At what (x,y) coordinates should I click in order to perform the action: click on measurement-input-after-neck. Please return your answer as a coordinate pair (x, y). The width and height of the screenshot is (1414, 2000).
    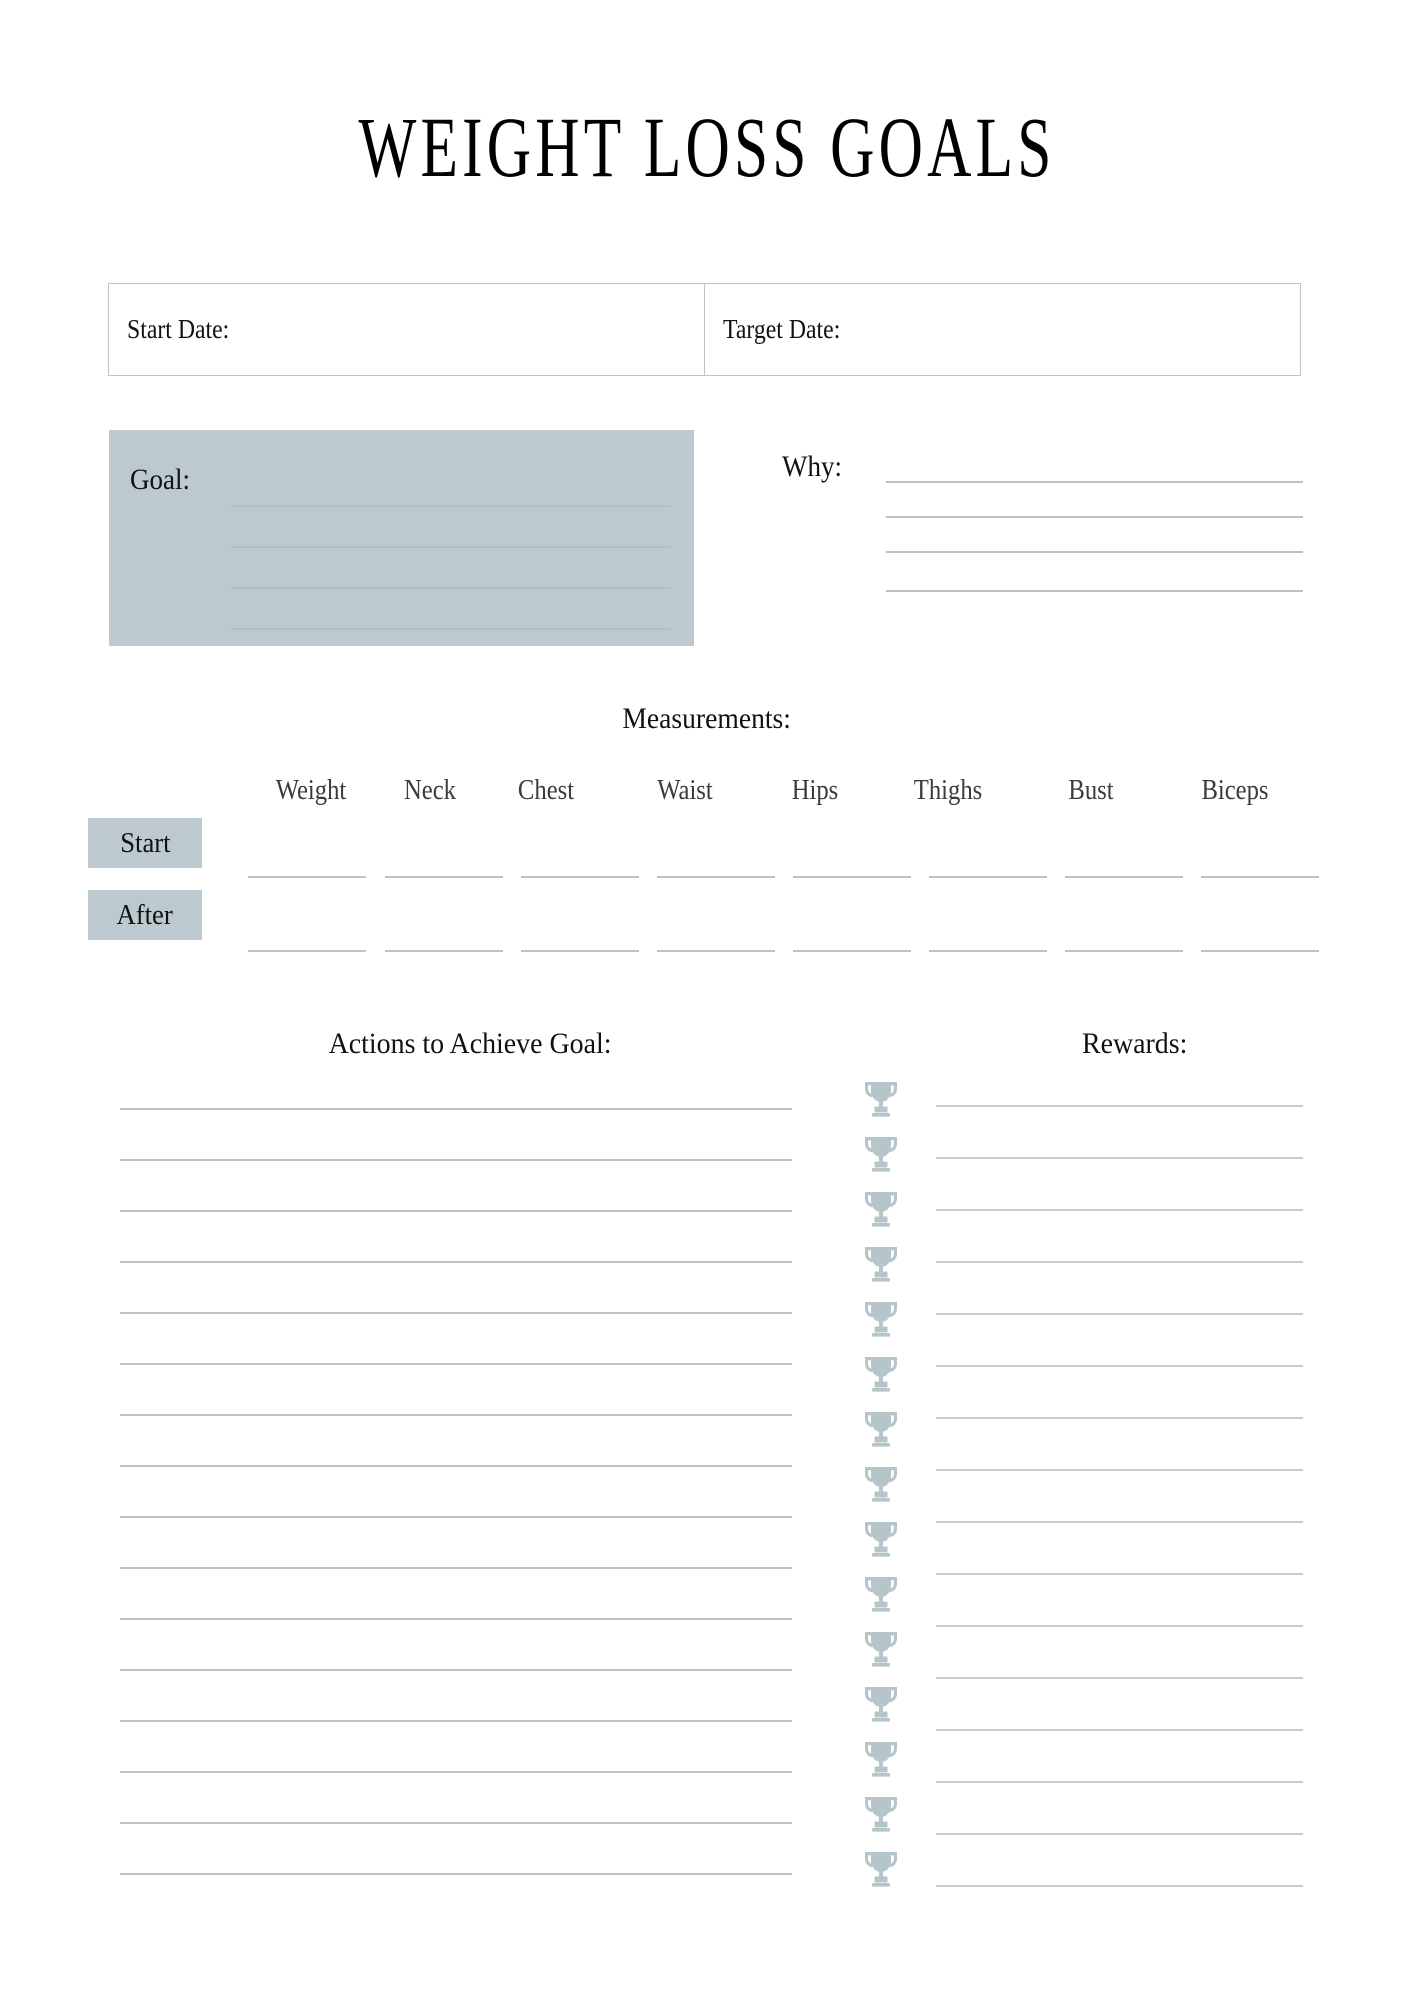
    Looking at the image, I should click on (444, 951).